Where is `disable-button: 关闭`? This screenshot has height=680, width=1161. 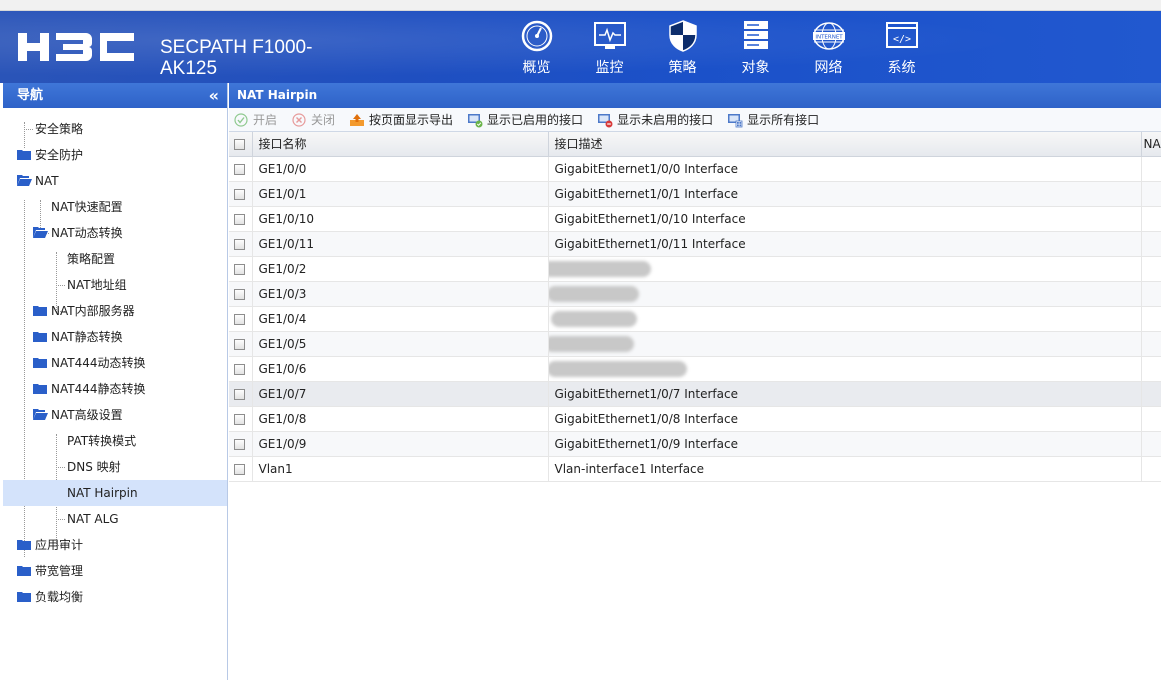 disable-button: 关闭 is located at coordinates (313, 119).